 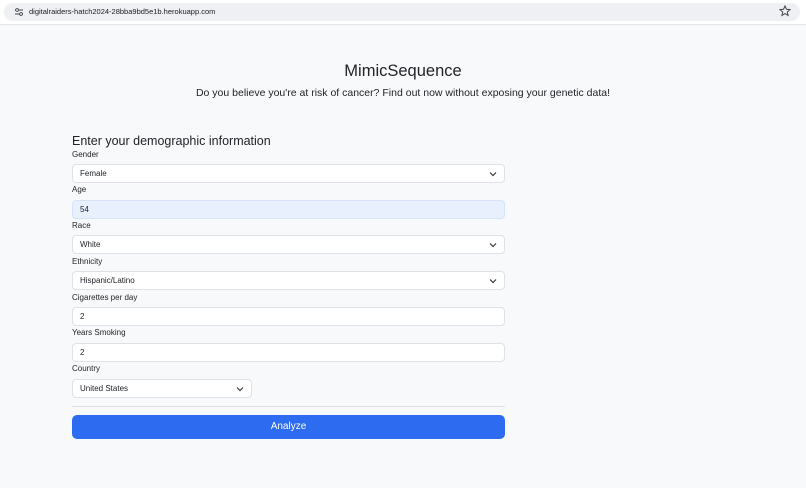 What do you see at coordinates (19, 12) in the screenshot?
I see `site-settings-icon` at bounding box center [19, 12].